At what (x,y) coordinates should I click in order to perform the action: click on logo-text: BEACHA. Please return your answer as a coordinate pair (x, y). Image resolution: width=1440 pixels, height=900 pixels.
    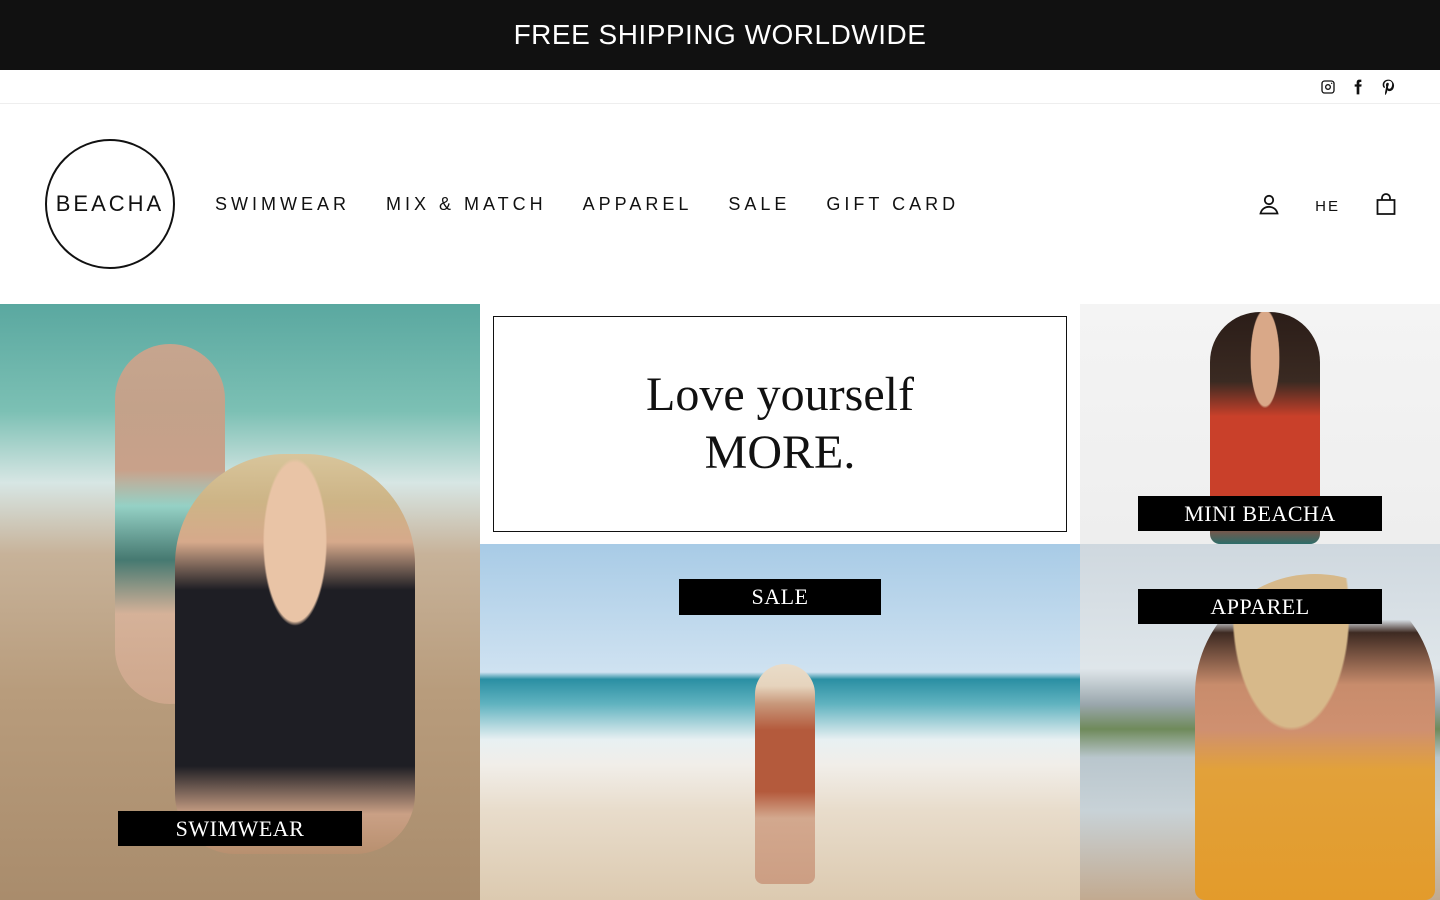
    Looking at the image, I should click on (110, 203).